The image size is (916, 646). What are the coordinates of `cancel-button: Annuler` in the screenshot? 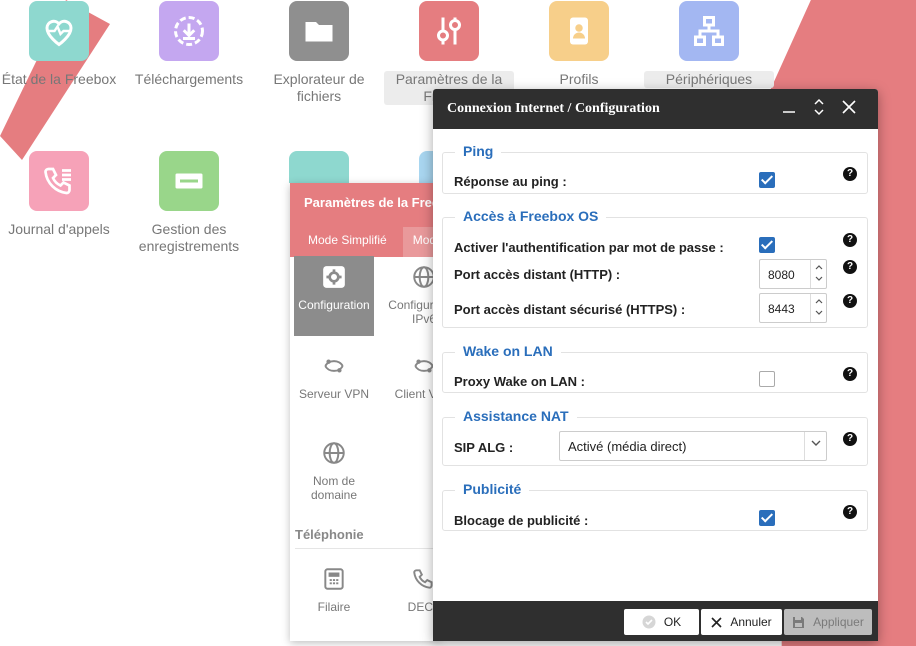 It's located at (741, 622).